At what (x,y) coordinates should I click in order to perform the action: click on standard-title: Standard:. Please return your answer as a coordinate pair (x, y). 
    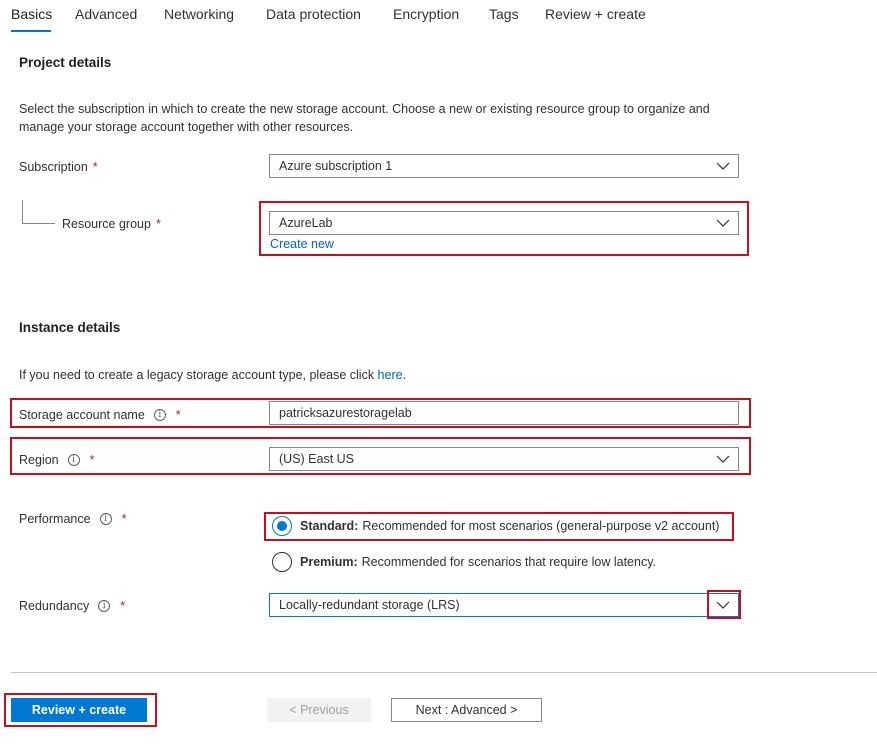
    Looking at the image, I should click on (329, 526).